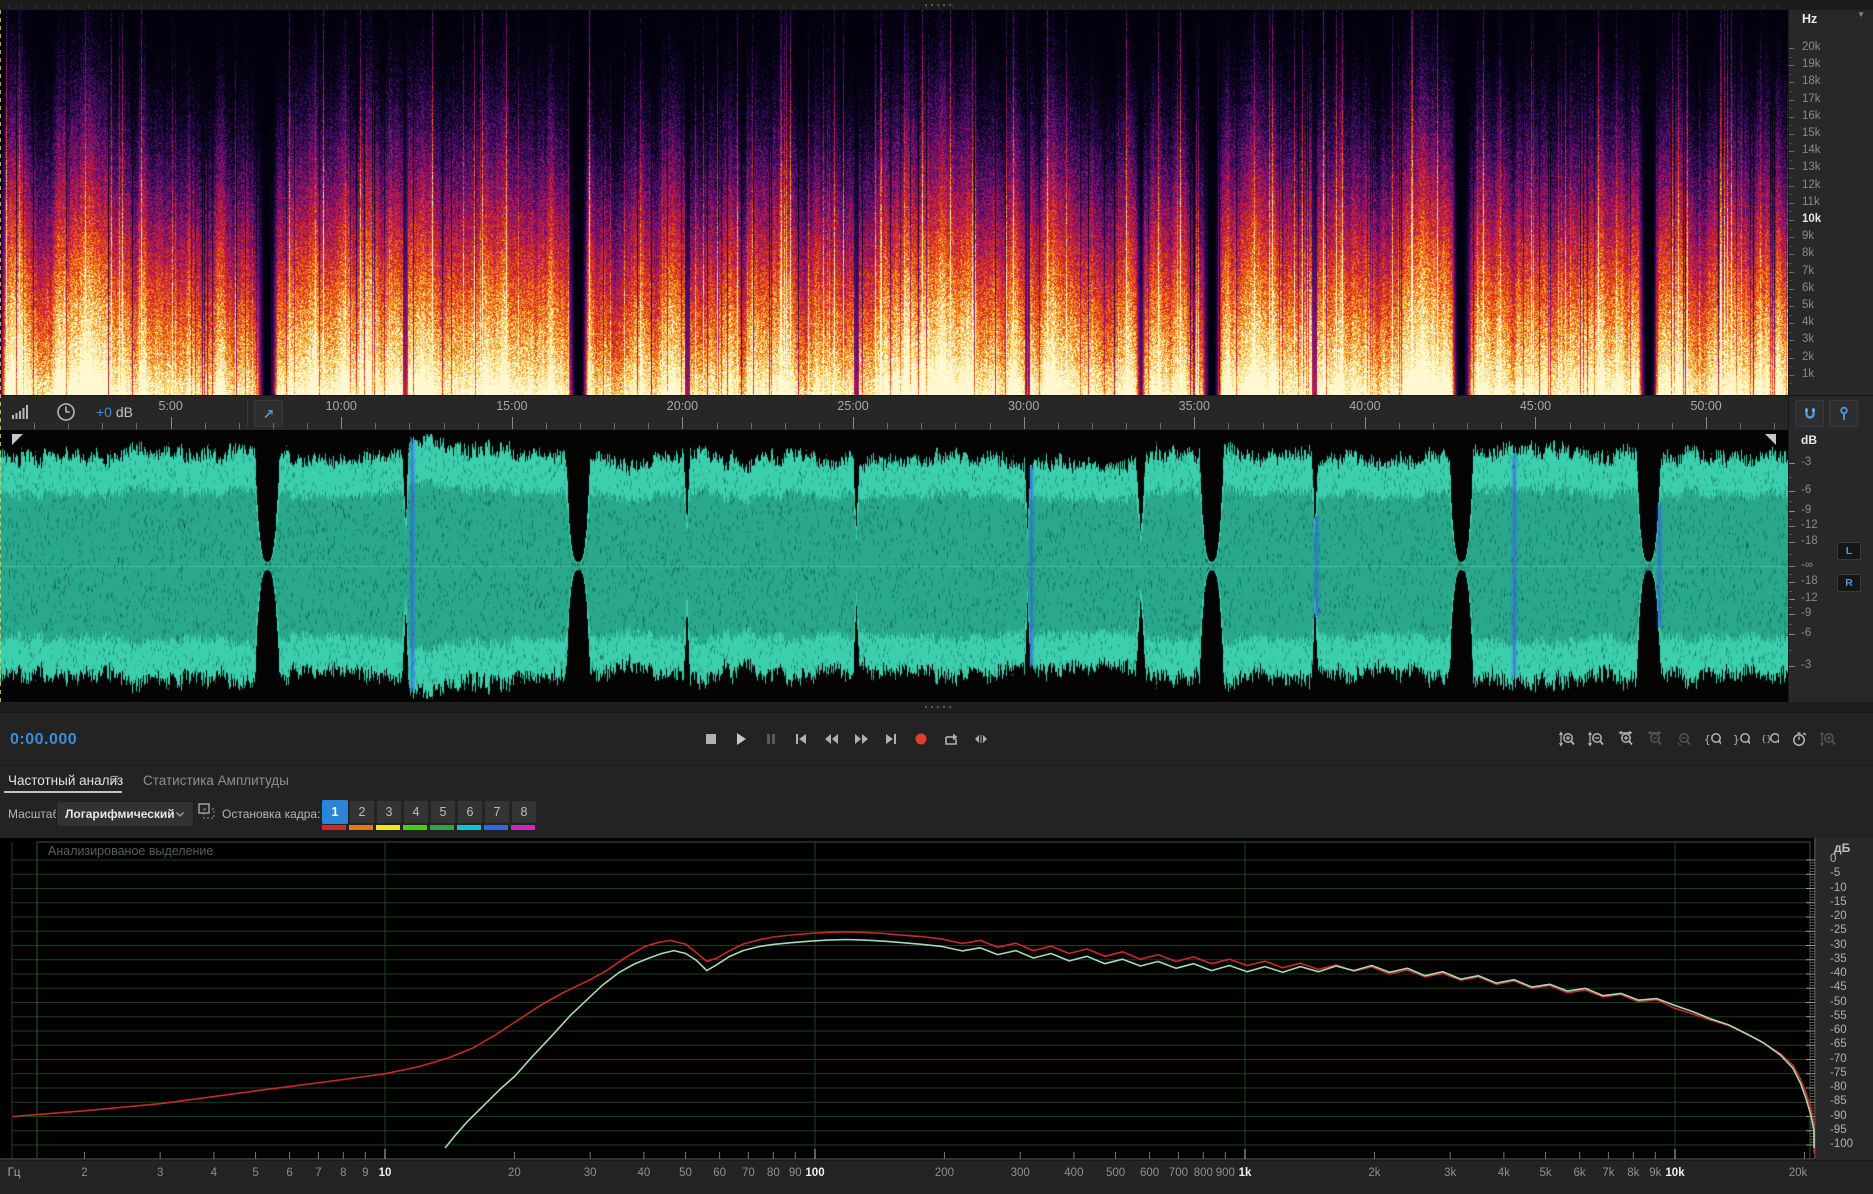  Describe the element at coordinates (43, 739) in the screenshot. I see `time-display: 0:00.000` at that location.